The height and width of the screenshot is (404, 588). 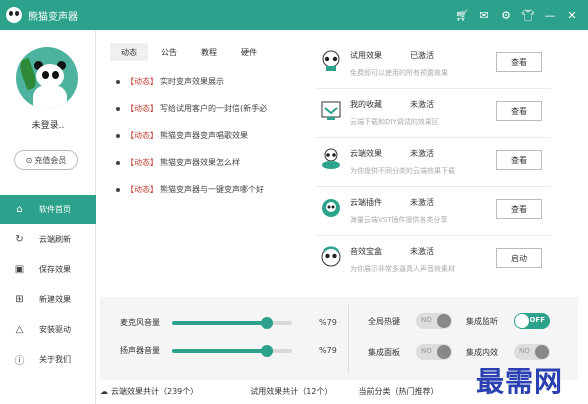 What do you see at coordinates (366, 202) in the screenshot?
I see `feature-name: 云端插件` at bounding box center [366, 202].